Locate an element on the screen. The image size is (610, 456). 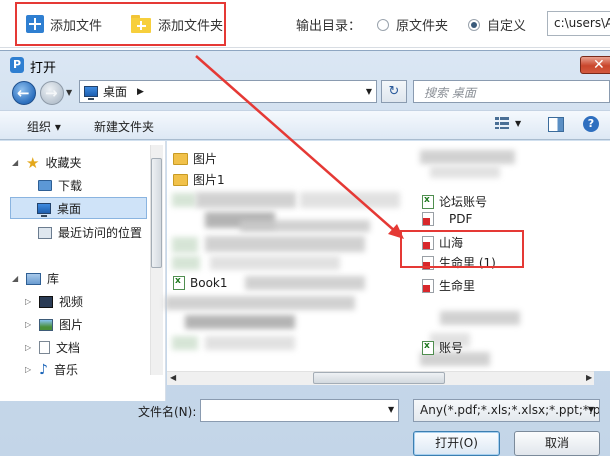
nav-label-libraries: 库 is located at coordinates (53, 279).